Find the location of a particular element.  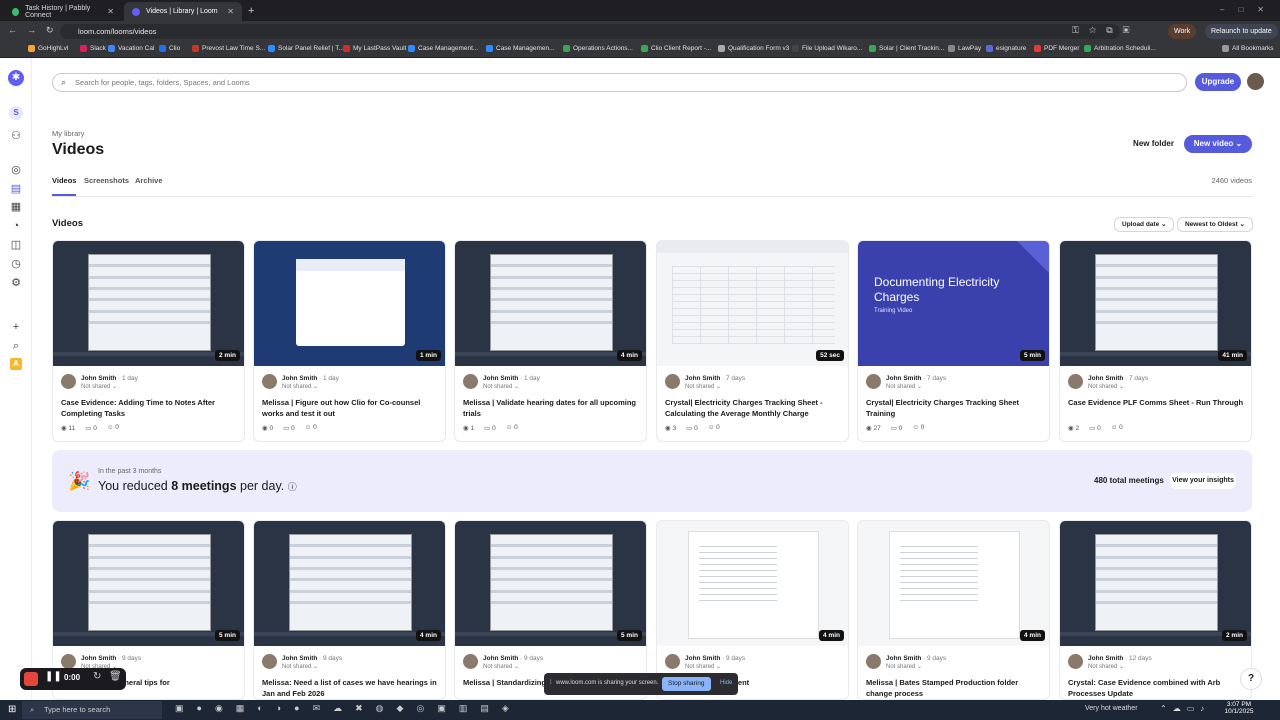

library-icon: ▤ is located at coordinates (16, 189).